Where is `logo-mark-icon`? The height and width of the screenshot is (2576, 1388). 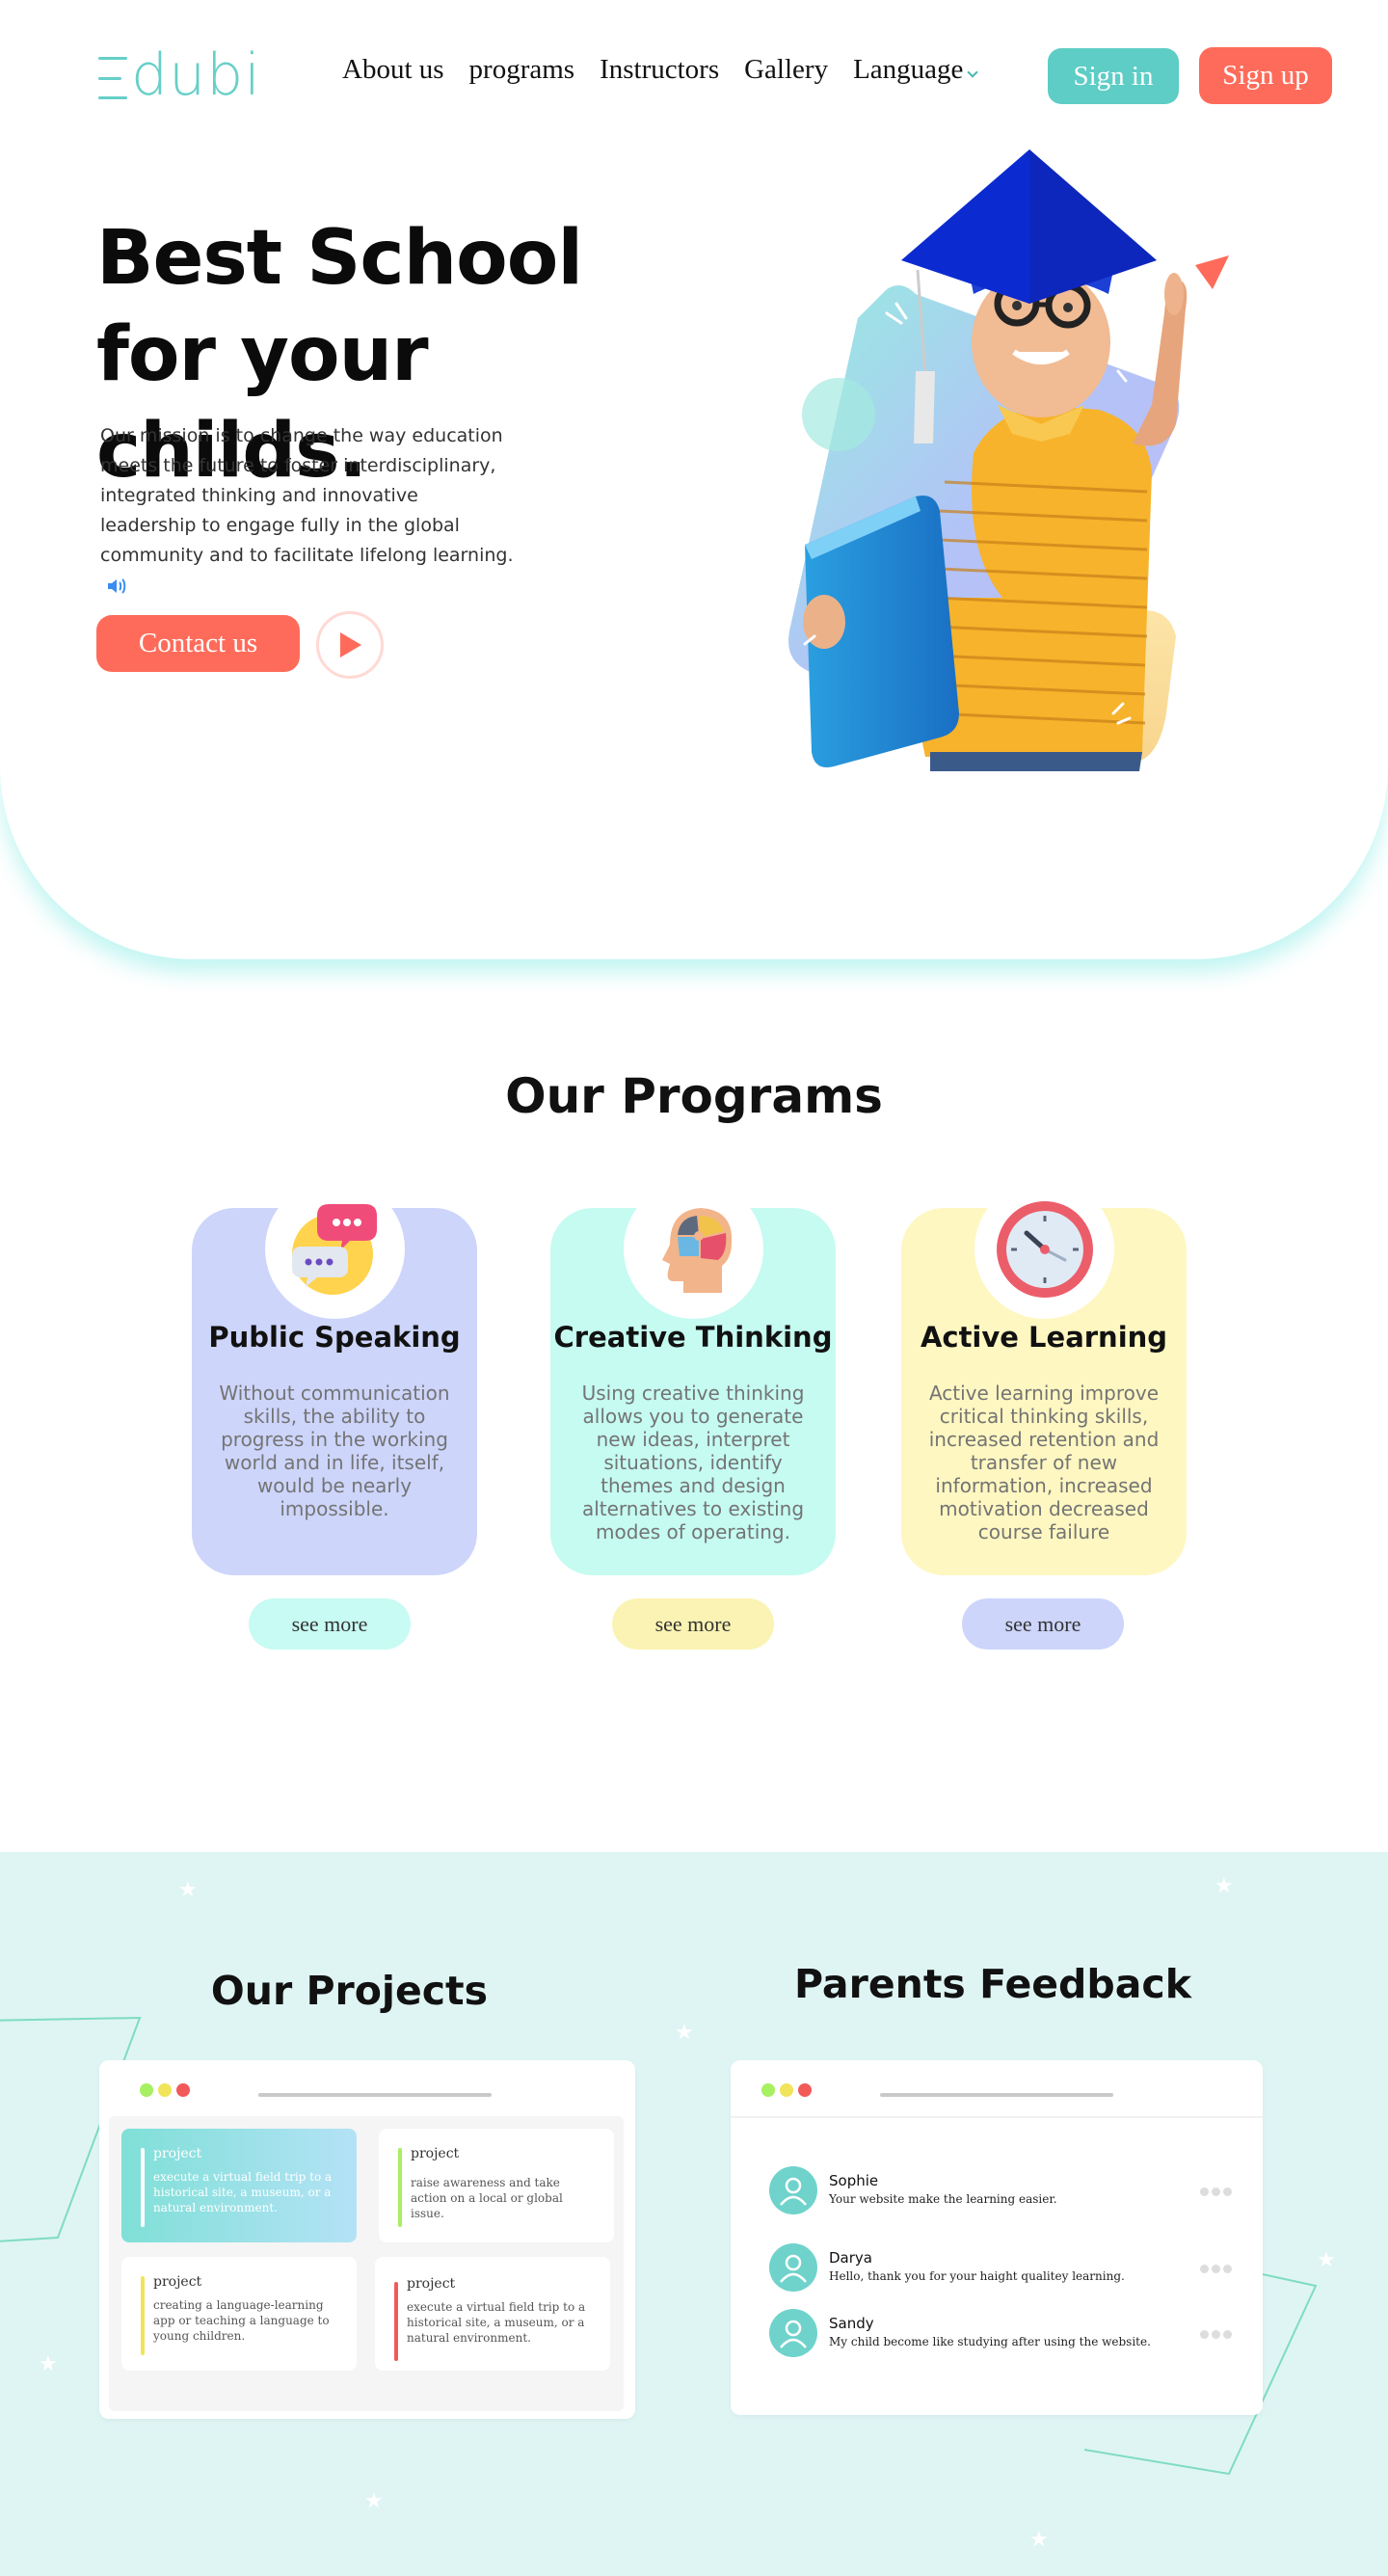
logo-mark-icon is located at coordinates (112, 78).